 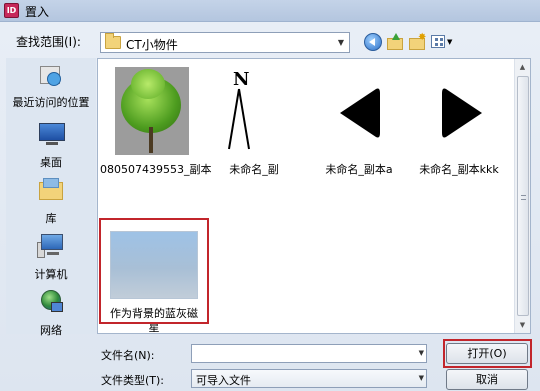 I want to click on filetype-value: 可导入文件, so click(x=223, y=380).